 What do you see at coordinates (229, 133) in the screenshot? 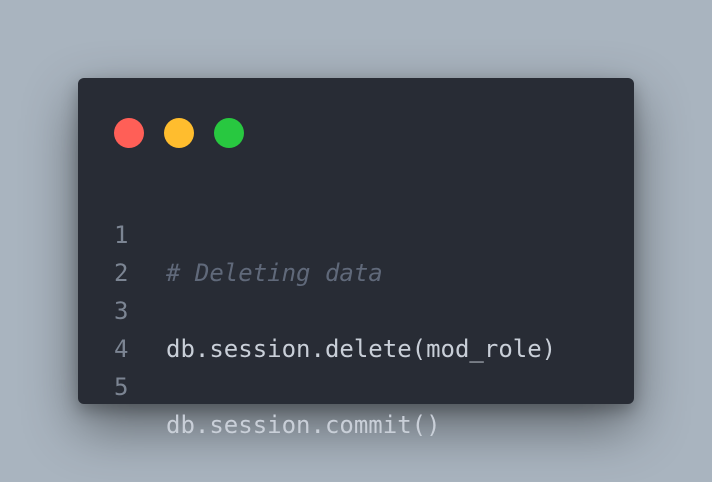
I see `maximize-dot-icon` at bounding box center [229, 133].